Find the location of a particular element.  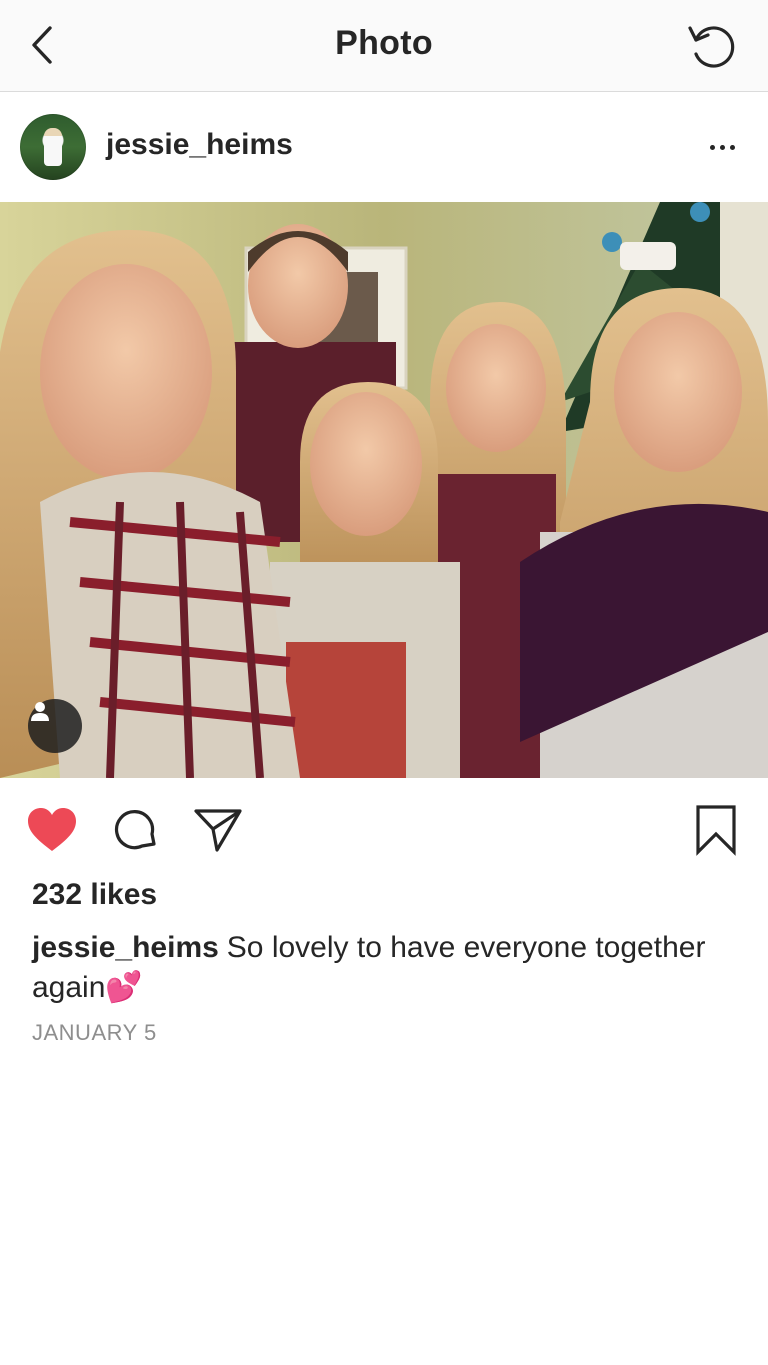

caption-username: jessie_heims is located at coordinates (125, 947).